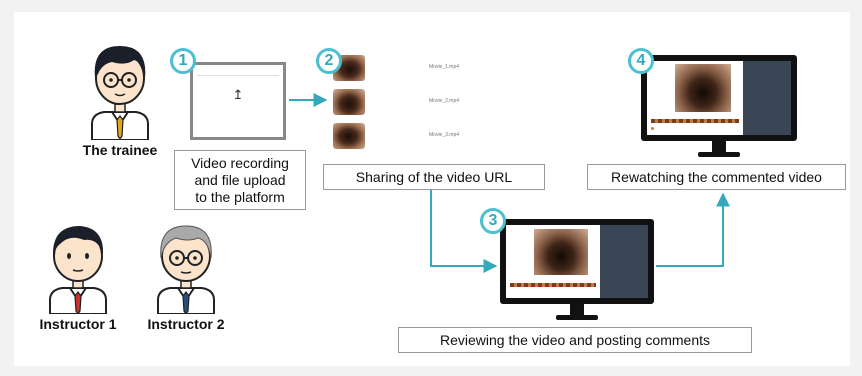  I want to click on review-timeline, so click(553, 285).